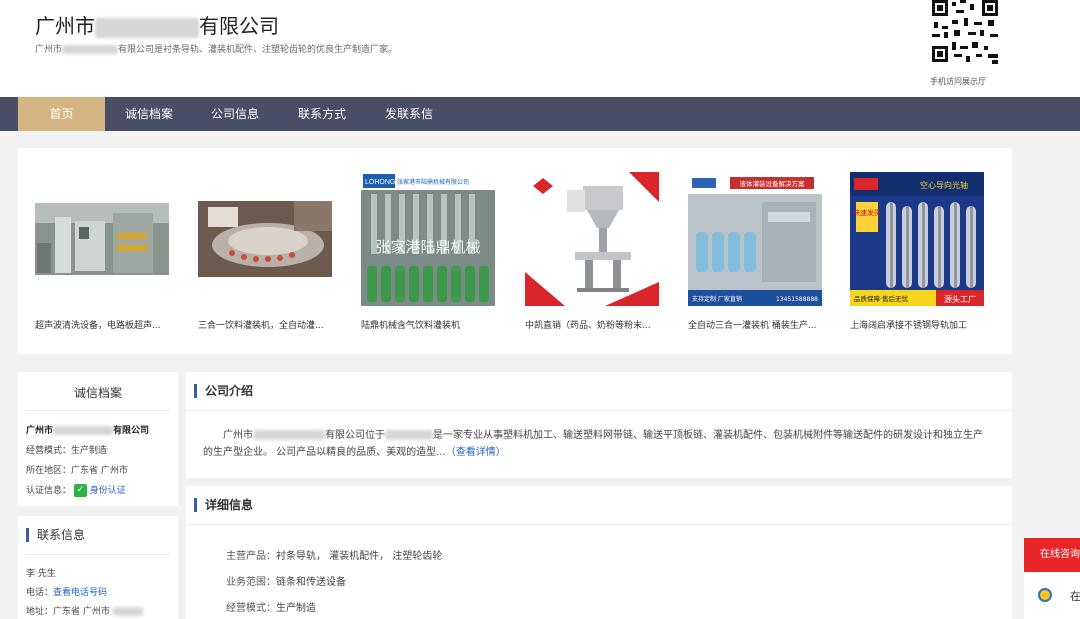  Describe the element at coordinates (881, 298) in the screenshot. I see `footer-left-text: 品质保障·售后无忧` at that location.